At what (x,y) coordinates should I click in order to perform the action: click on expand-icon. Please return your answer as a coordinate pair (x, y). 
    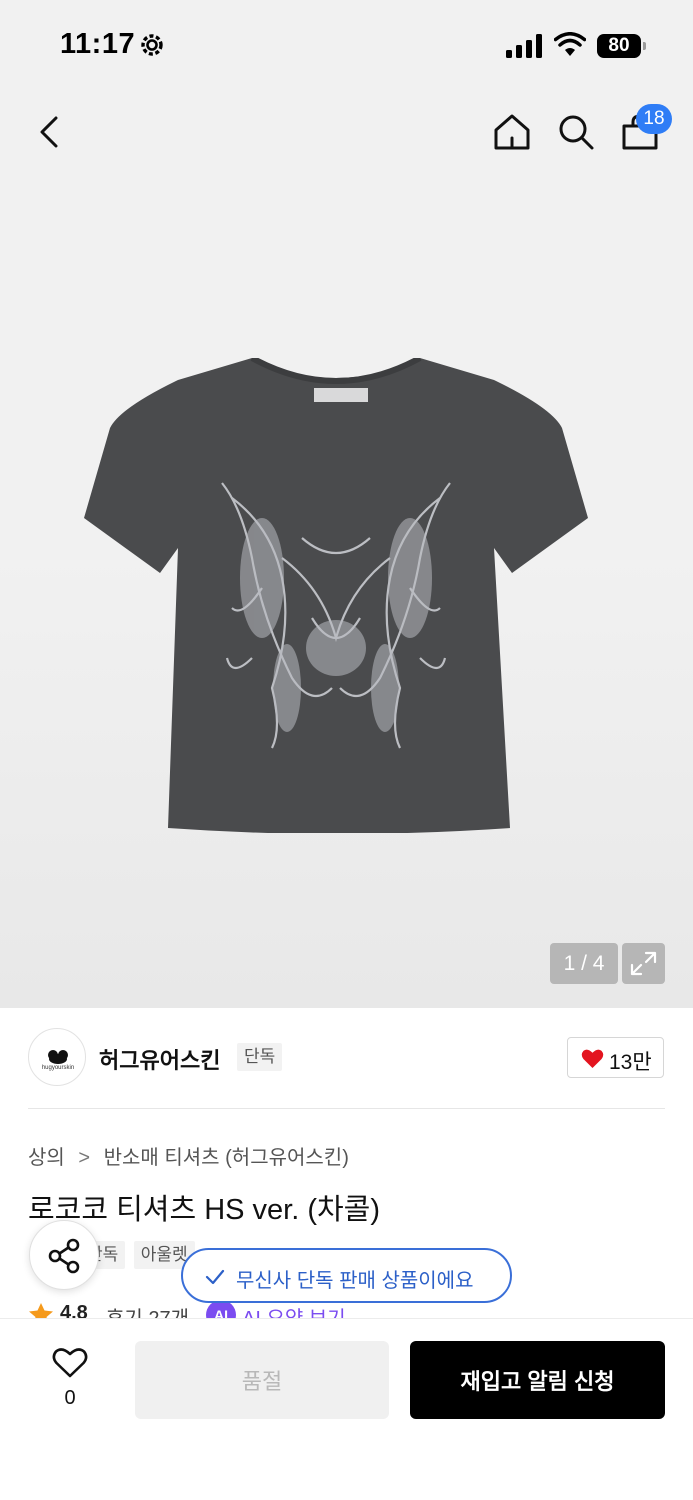
    Looking at the image, I should click on (643, 963).